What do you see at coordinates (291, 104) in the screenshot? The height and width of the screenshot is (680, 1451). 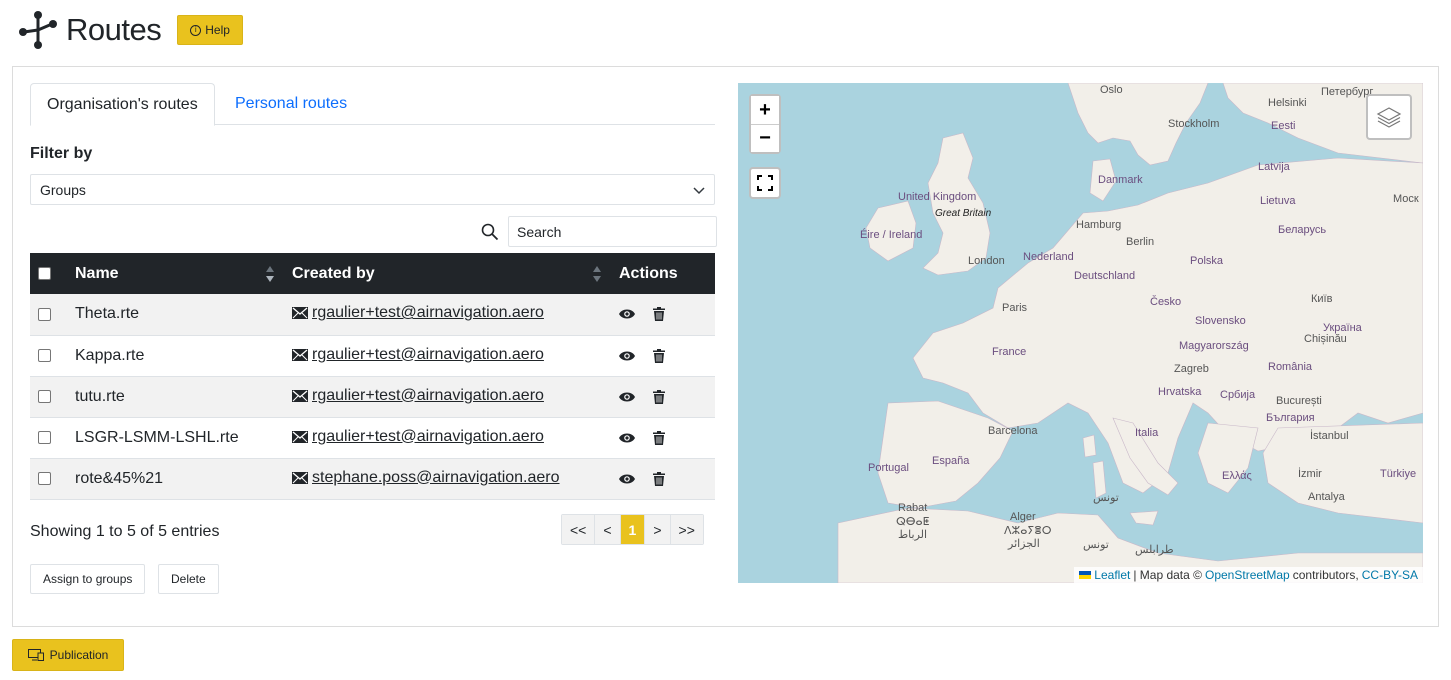 I see `tab-personal-routes: Personal routes` at bounding box center [291, 104].